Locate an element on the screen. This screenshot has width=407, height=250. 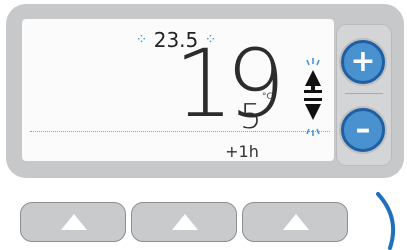
plus-icon: + is located at coordinates (363, 61).